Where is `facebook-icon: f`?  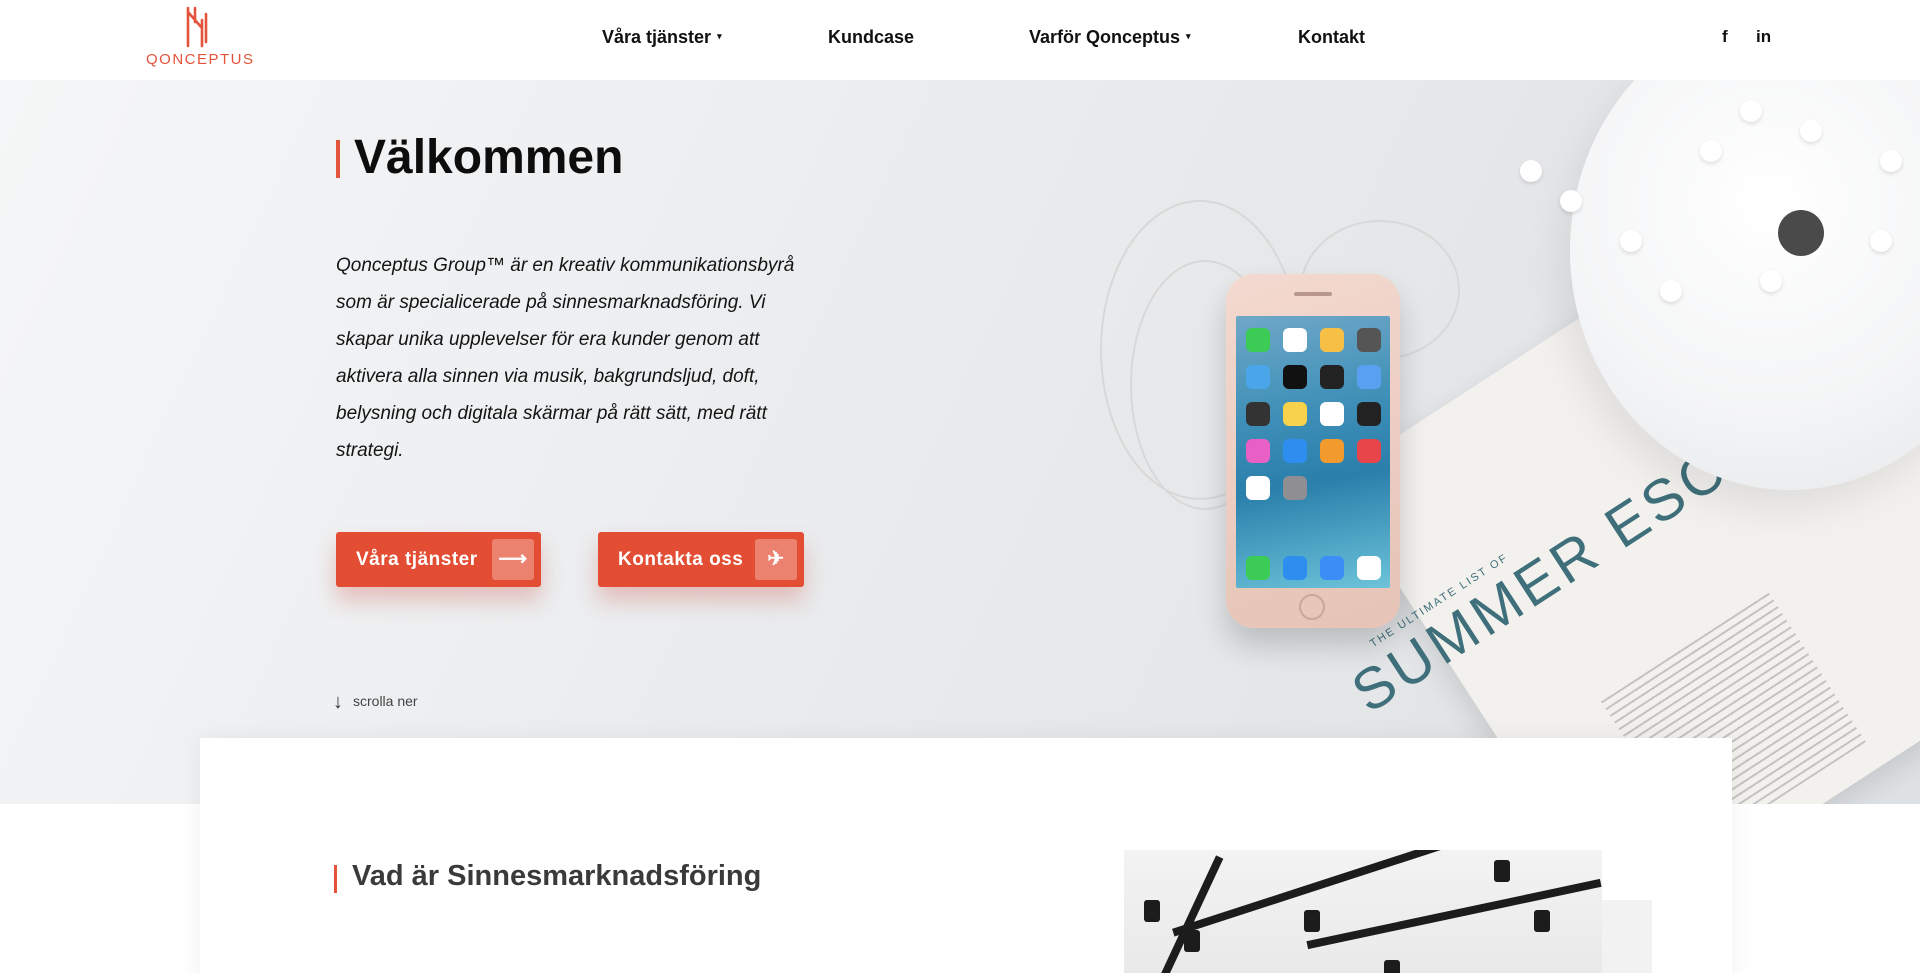
facebook-icon: f is located at coordinates (1725, 37).